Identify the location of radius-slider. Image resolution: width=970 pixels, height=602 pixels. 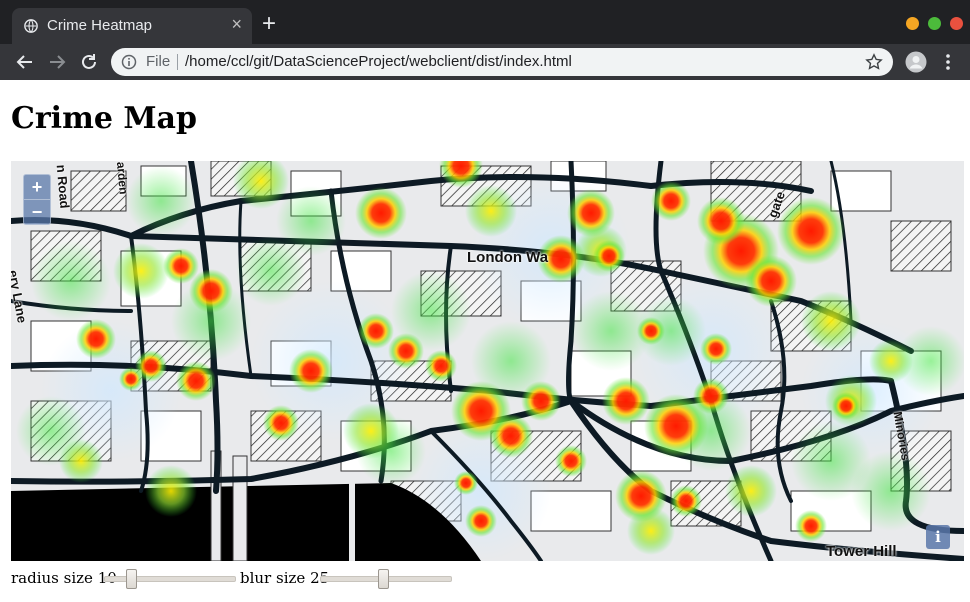
(170, 579).